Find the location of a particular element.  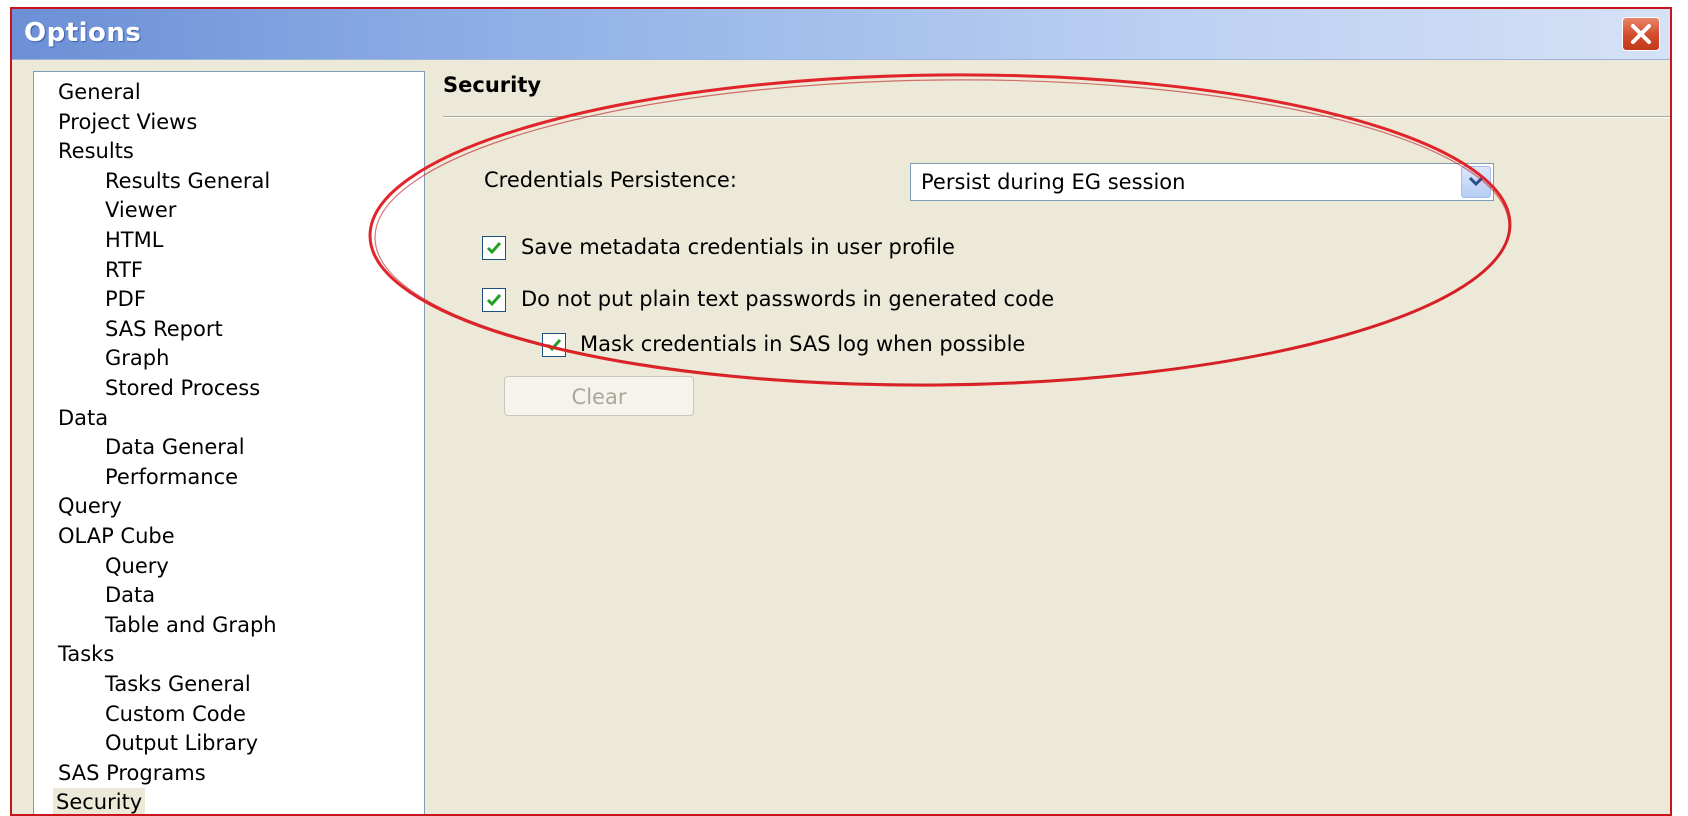

clear-button-label: Clear is located at coordinates (599, 397).